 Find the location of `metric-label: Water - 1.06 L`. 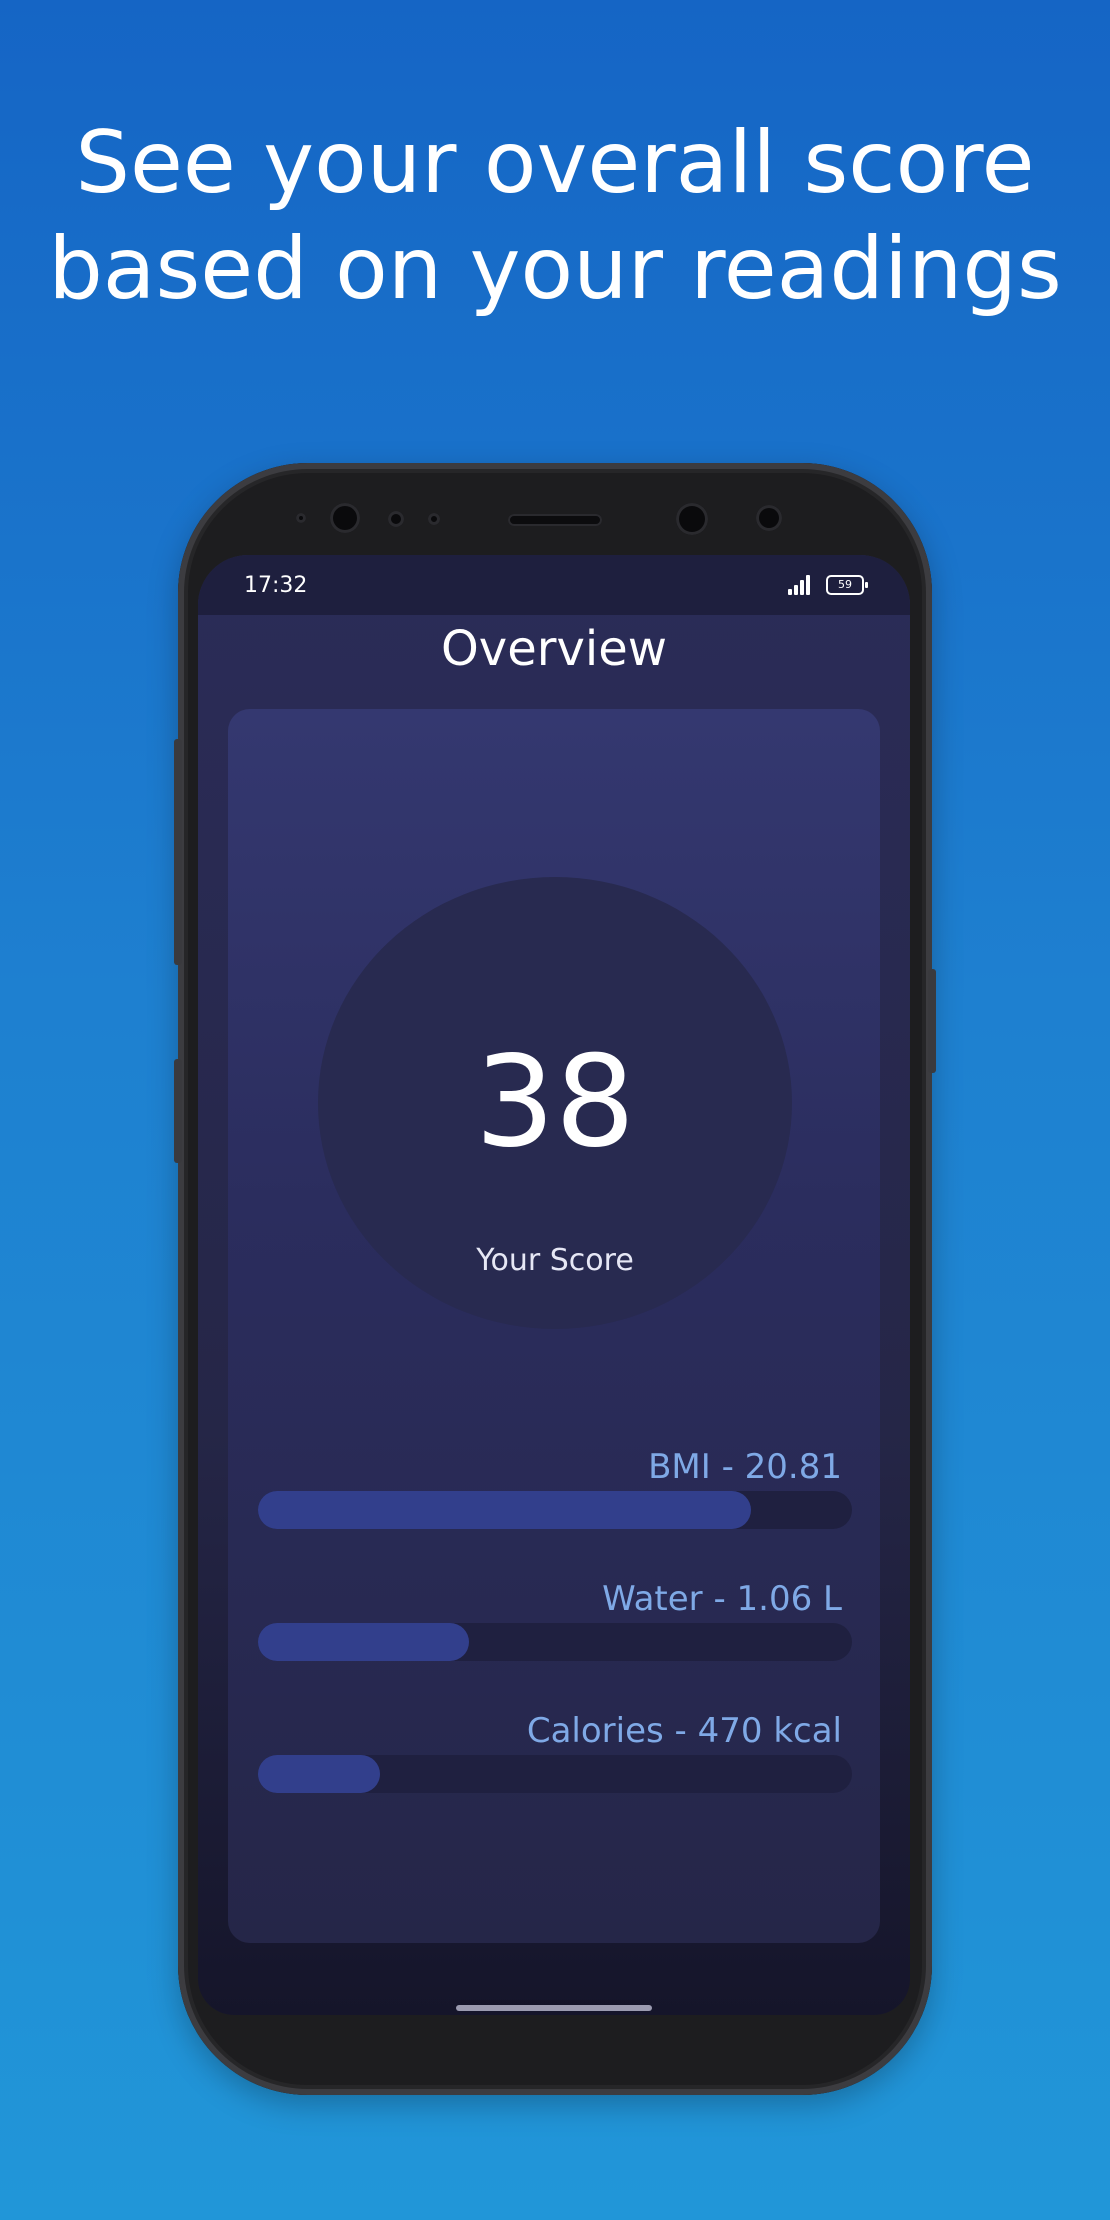

metric-label: Water - 1.06 L is located at coordinates (722, 1599).